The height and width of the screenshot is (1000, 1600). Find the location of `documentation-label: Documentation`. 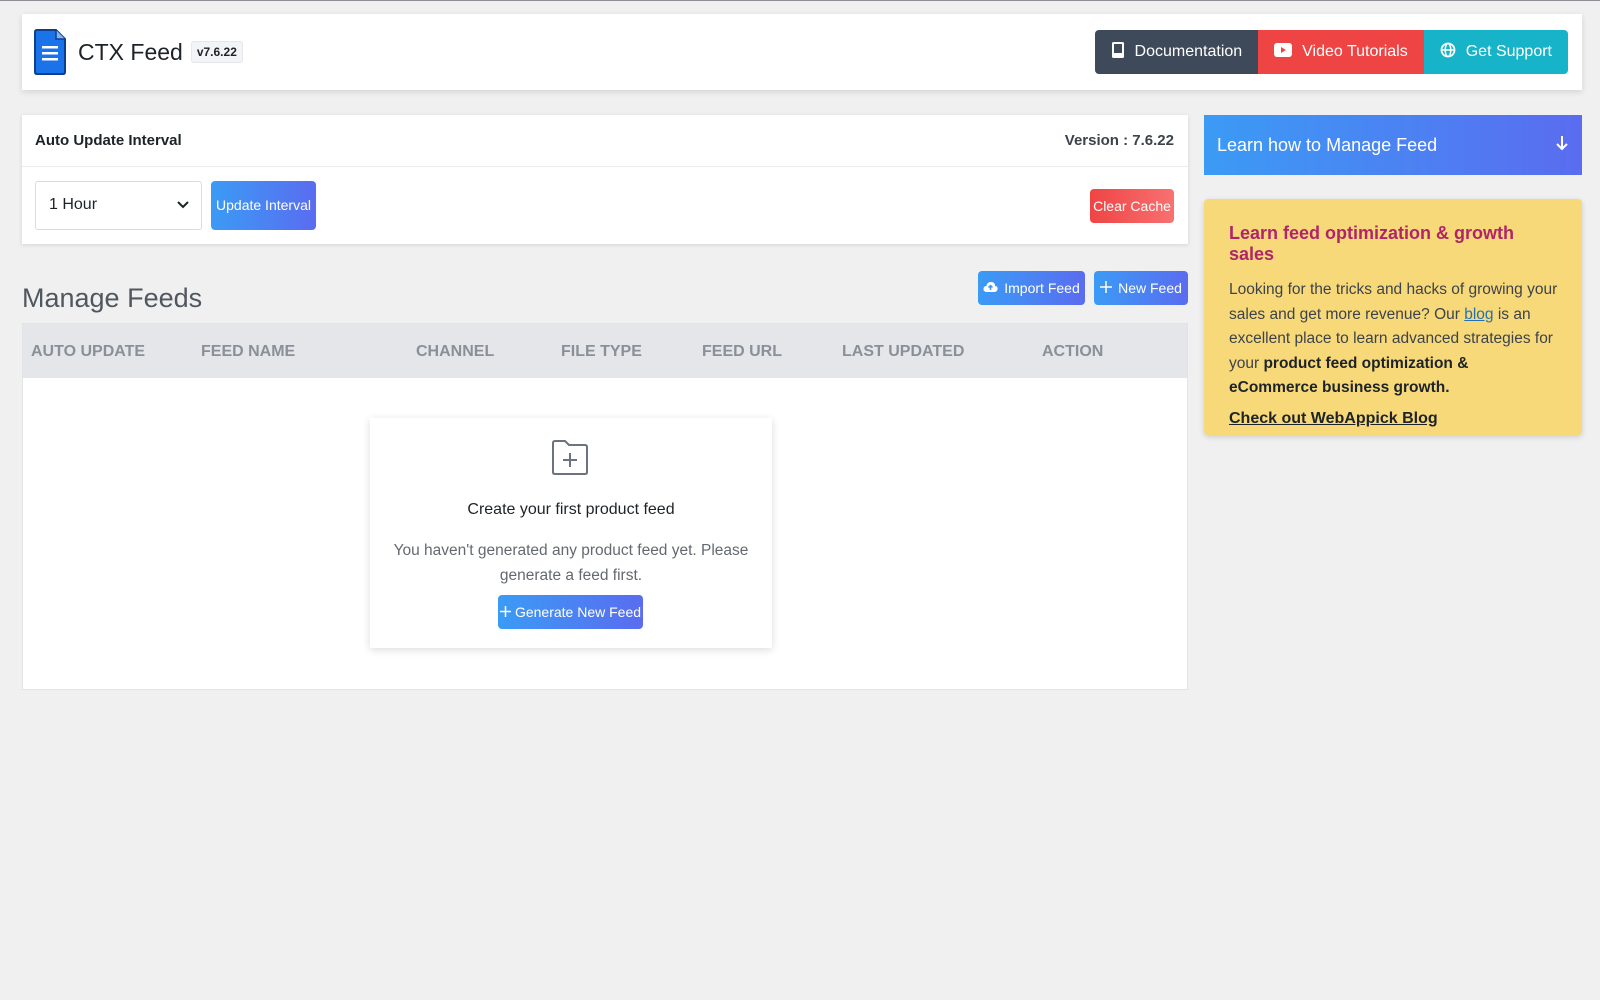

documentation-label: Documentation is located at coordinates (1188, 51).